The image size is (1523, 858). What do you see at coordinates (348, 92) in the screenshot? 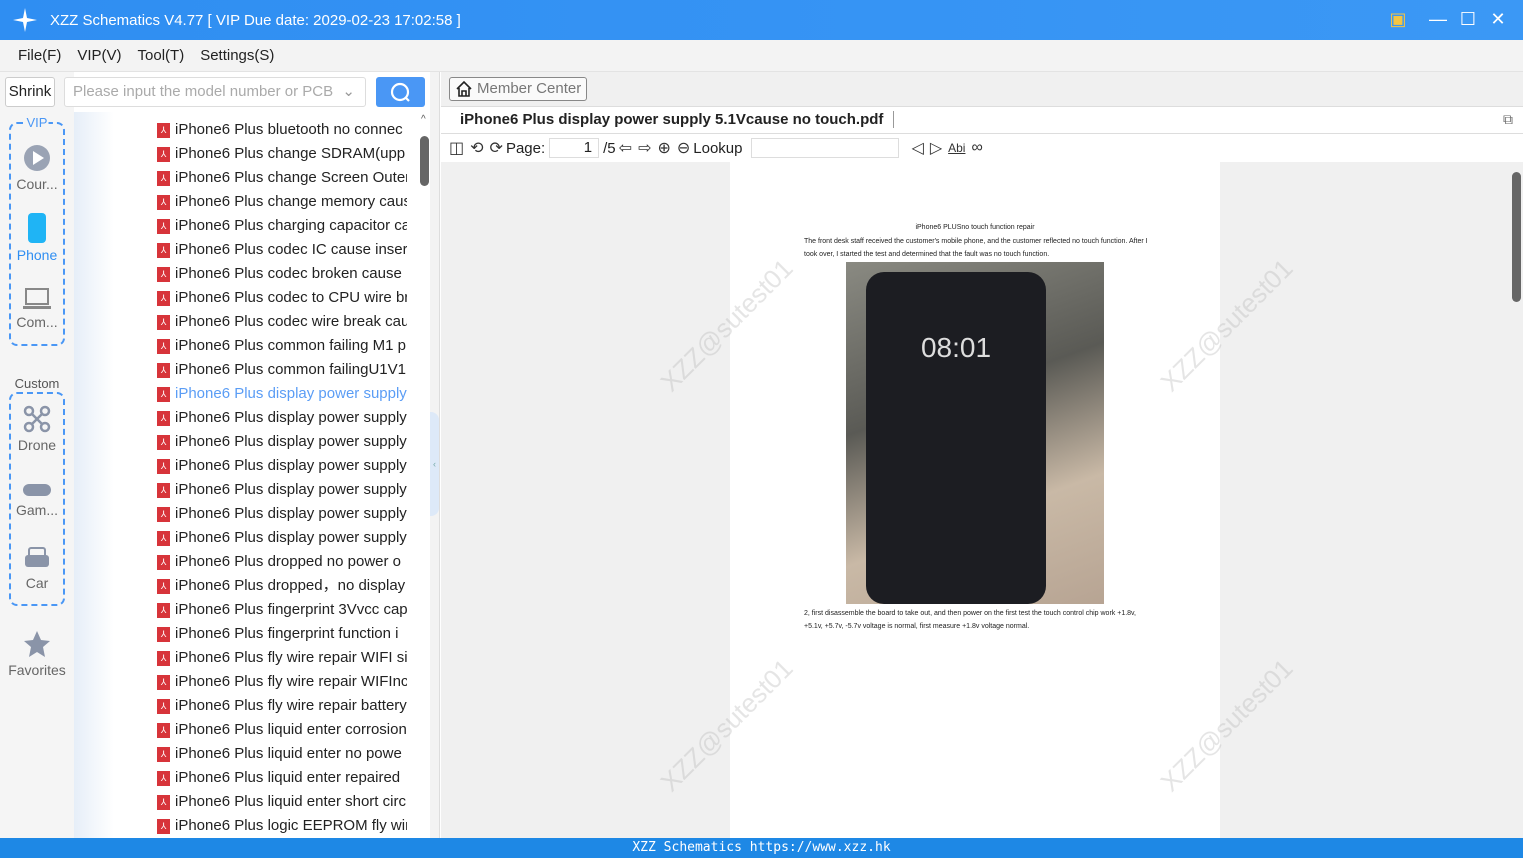
I see `chevron-down-icon: ⌄` at bounding box center [348, 92].